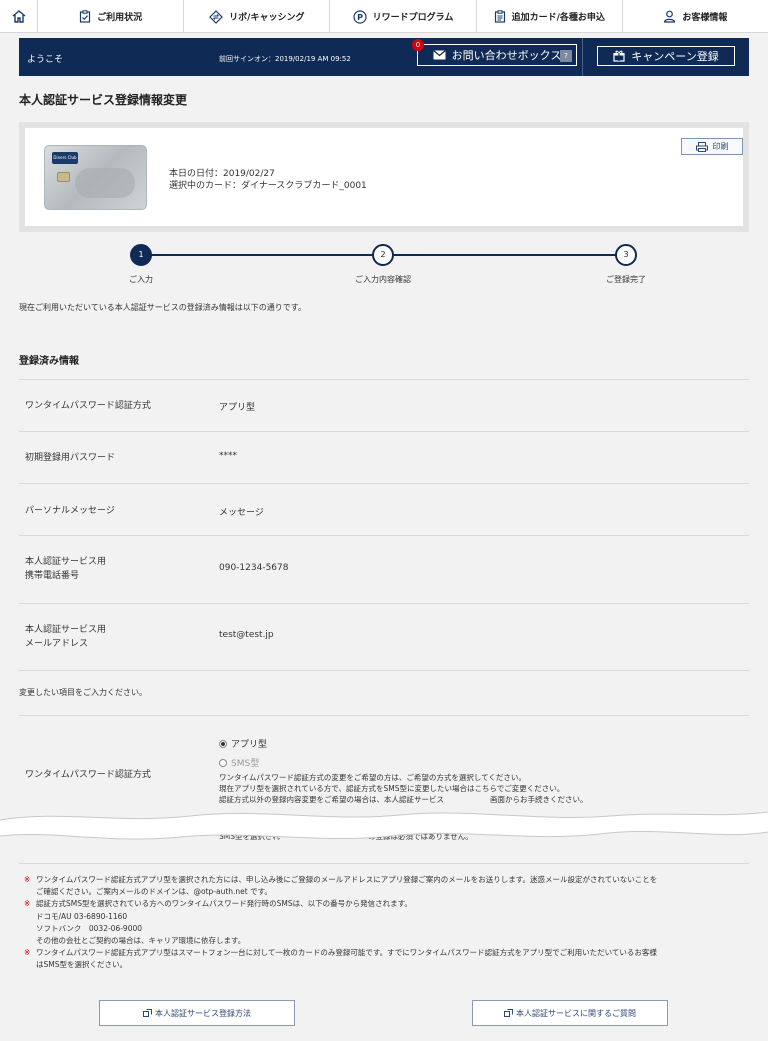 This screenshot has width=768, height=1041. I want to click on table-row: パーソナルメッセージ メッセージ, so click(384, 509).